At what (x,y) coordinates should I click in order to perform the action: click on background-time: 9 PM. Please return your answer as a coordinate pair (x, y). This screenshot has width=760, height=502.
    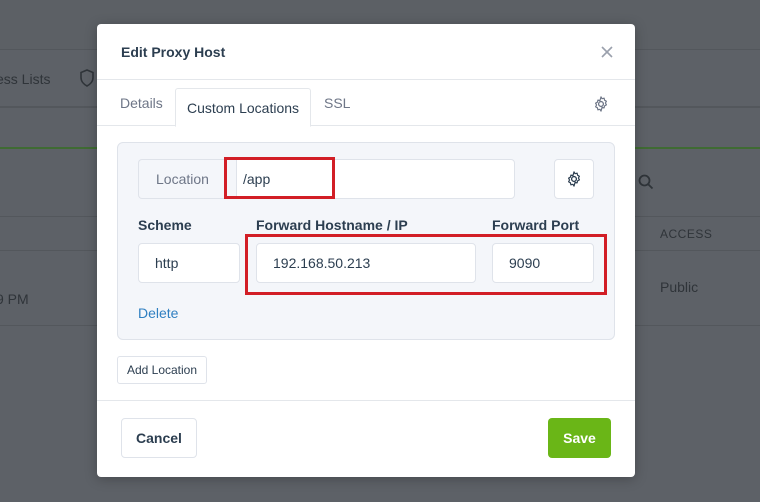
    Looking at the image, I should click on (14, 299).